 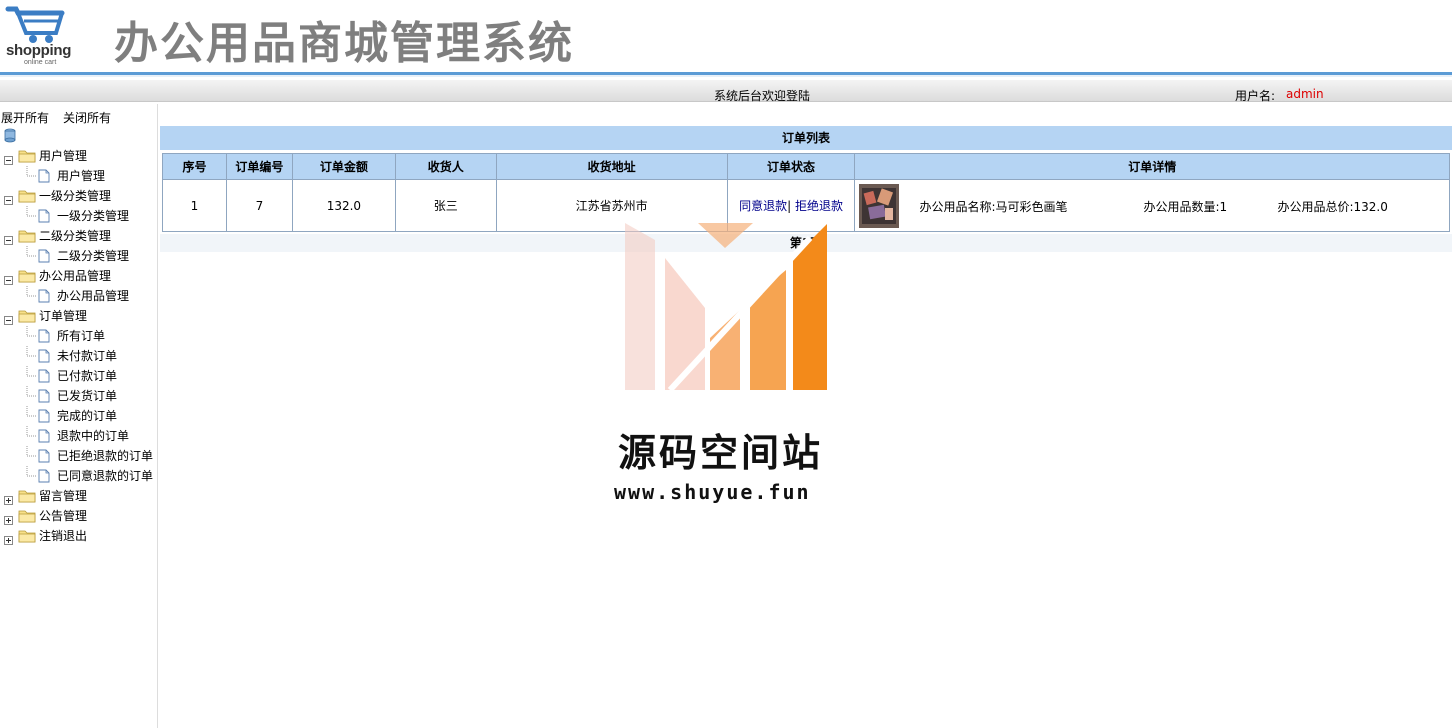 I want to click on tree-item-label: 已同意退款的订单, so click(x=105, y=476).